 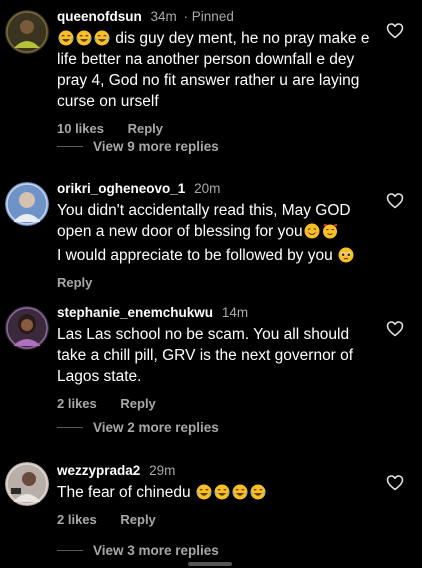 I want to click on comment-username: wezzyprada2, so click(x=98, y=470).